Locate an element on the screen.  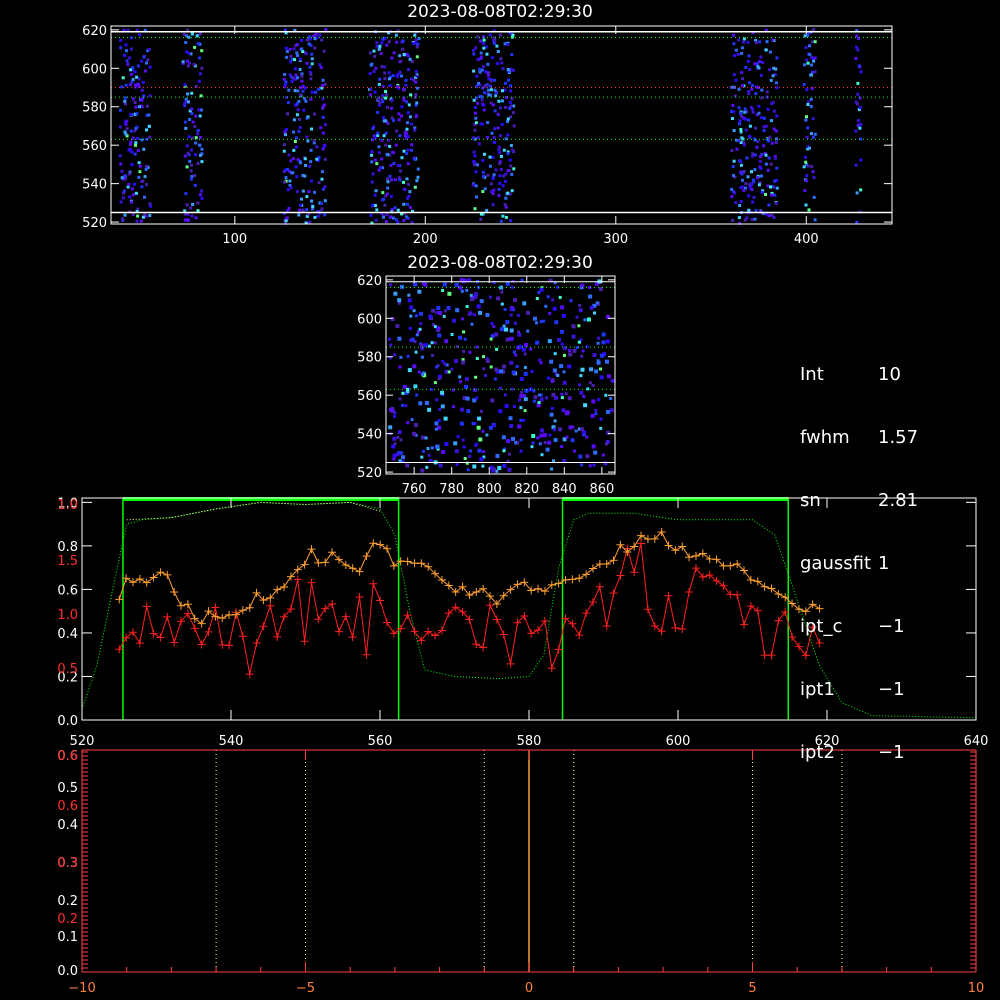
x-tick-label: 820 is located at coordinates (526, 489).